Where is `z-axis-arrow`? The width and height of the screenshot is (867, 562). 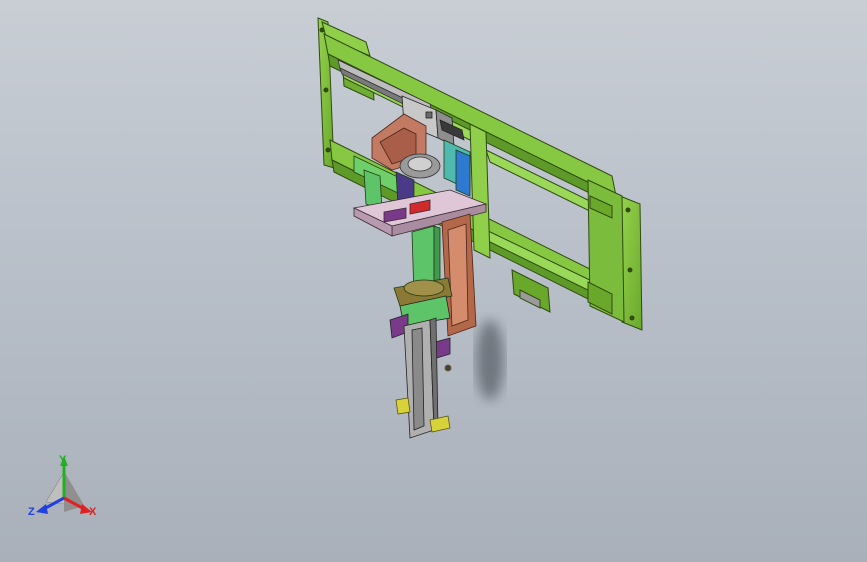 z-axis-arrow is located at coordinates (42, 509).